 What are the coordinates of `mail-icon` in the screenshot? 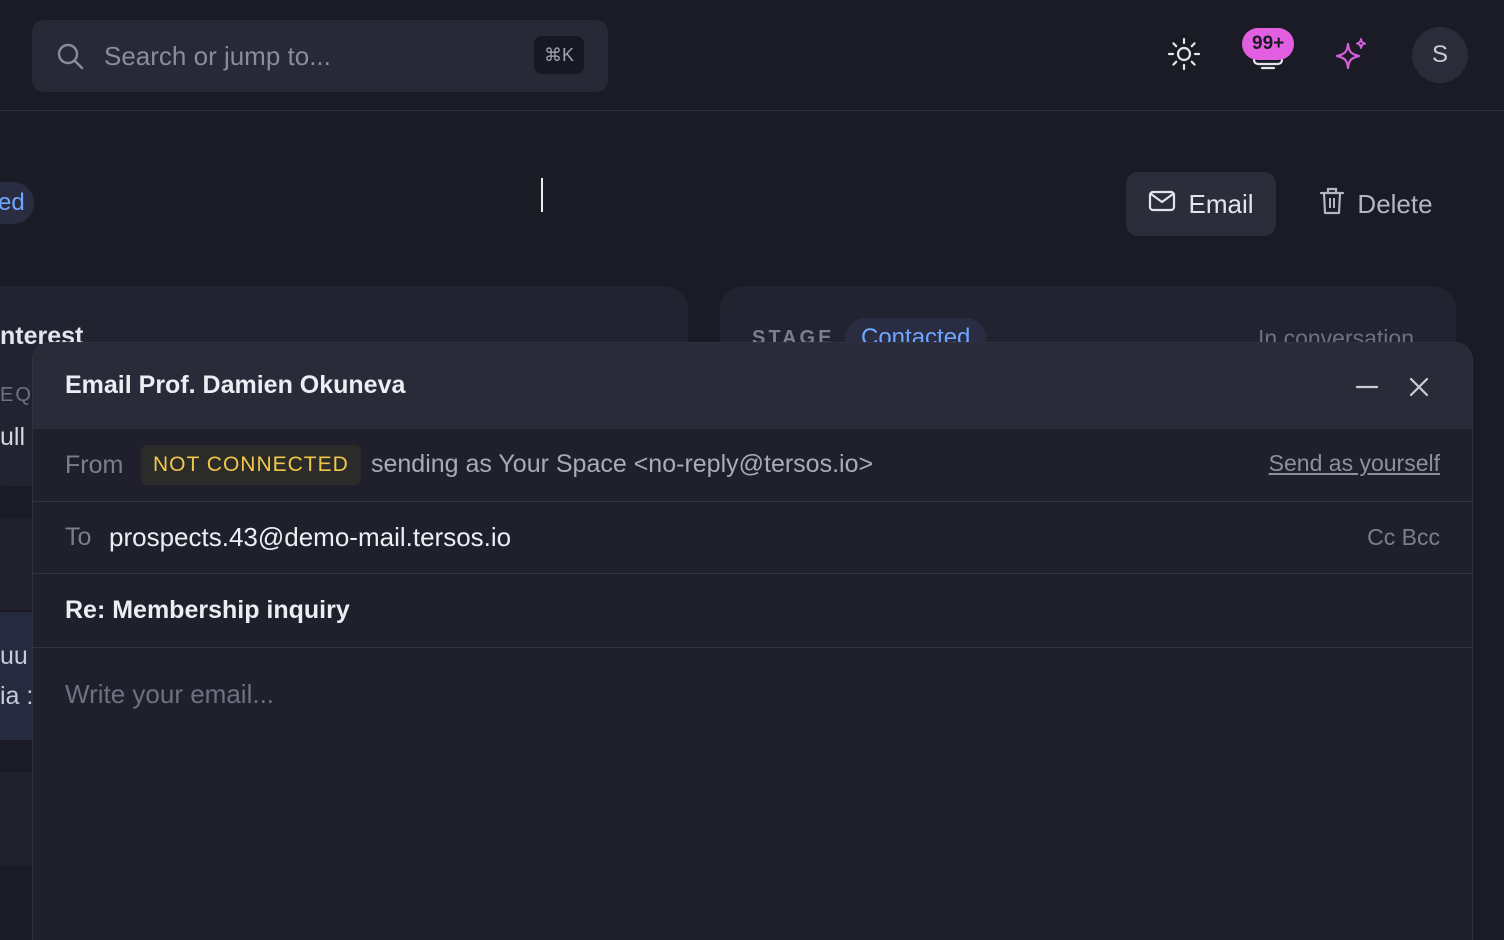 It's located at (1162, 204).